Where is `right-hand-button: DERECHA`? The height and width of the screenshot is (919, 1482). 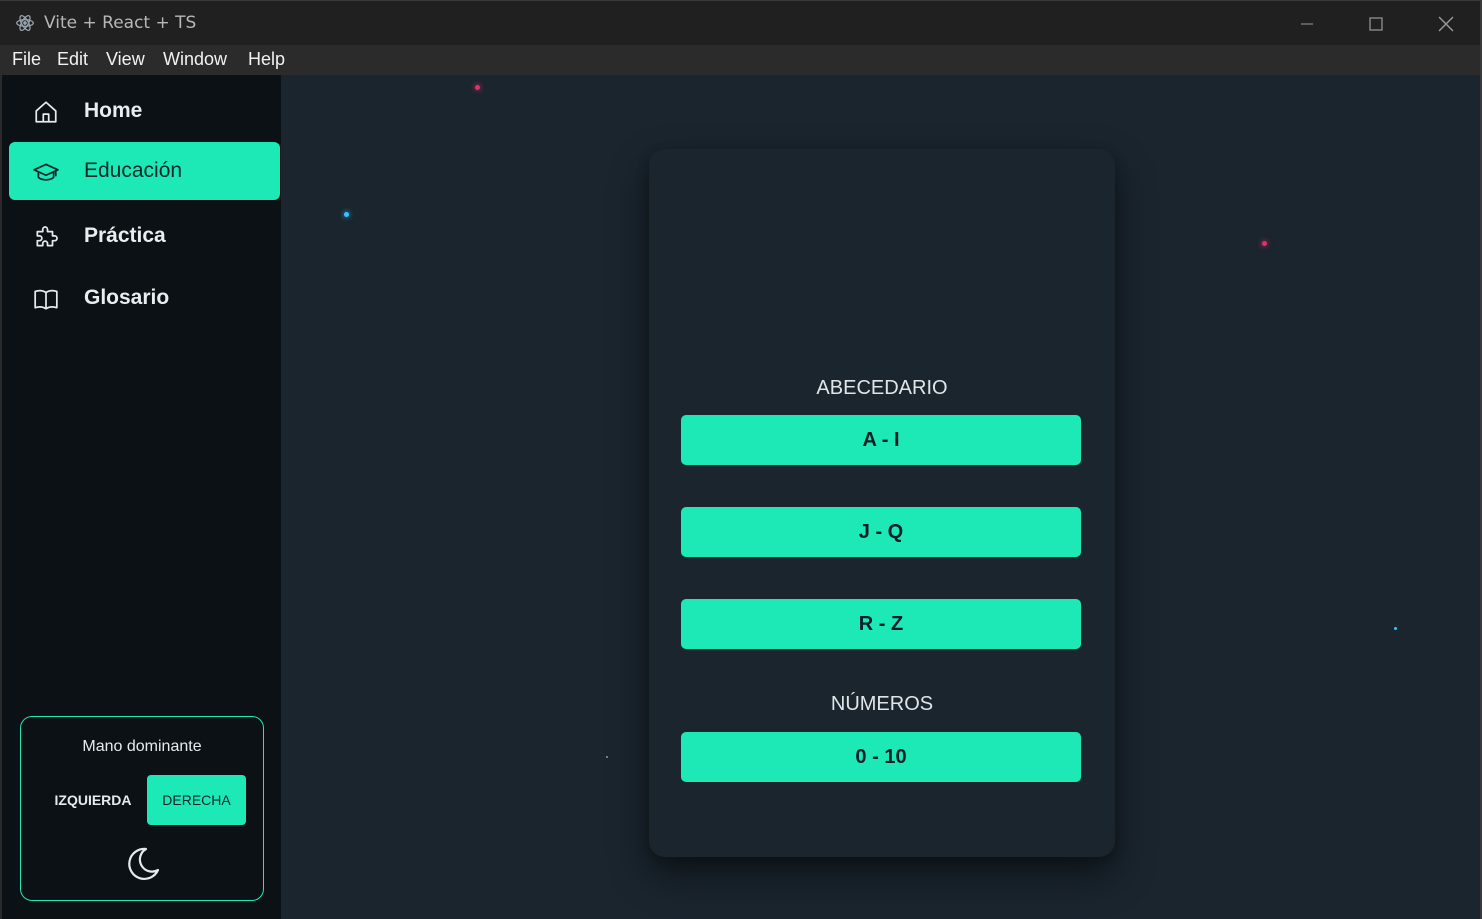 right-hand-button: DERECHA is located at coordinates (196, 800).